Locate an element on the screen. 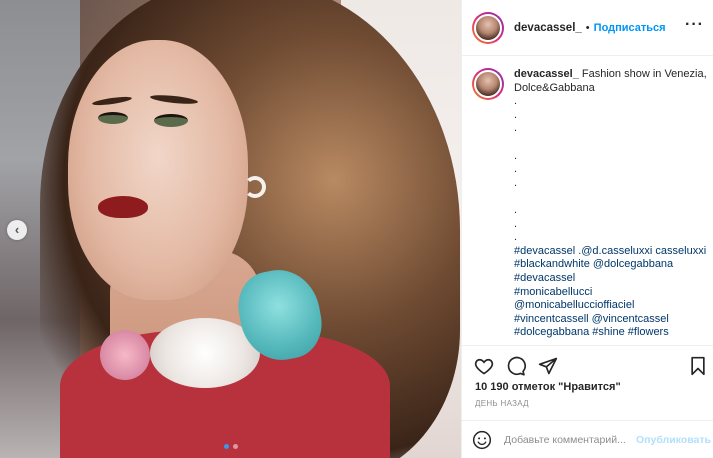 This screenshot has width=713, height=458. carousel-prev-button: ‹ is located at coordinates (17, 230).